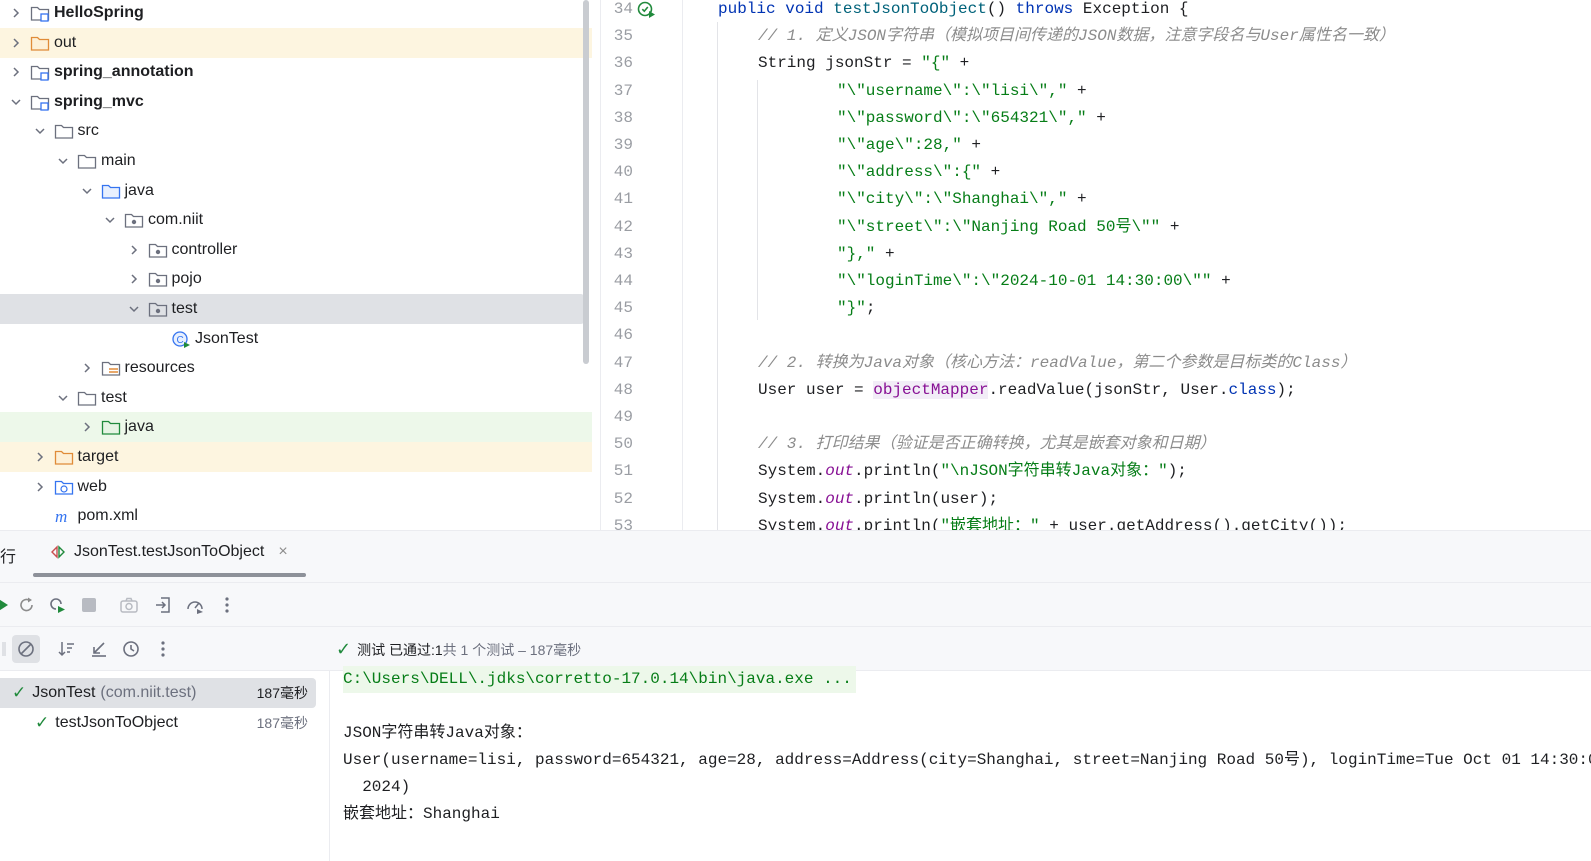  Describe the element at coordinates (129, 605) in the screenshot. I see `camera-icon` at that location.